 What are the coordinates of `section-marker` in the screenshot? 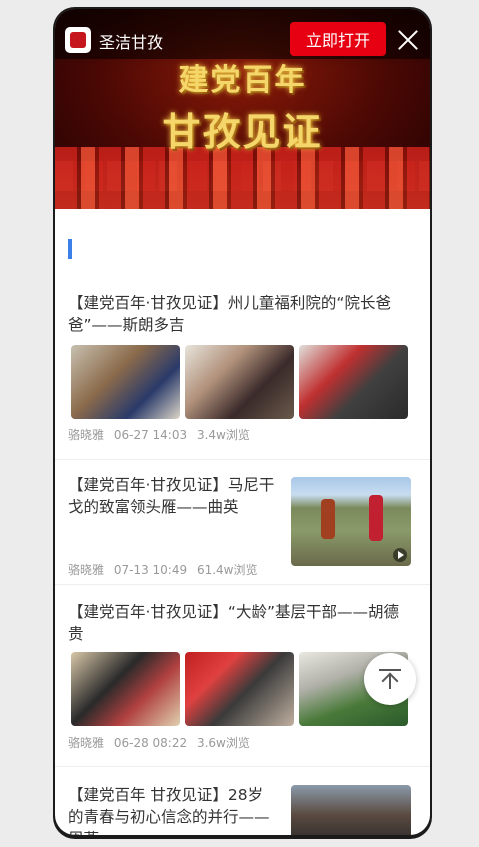 It's located at (70, 249).